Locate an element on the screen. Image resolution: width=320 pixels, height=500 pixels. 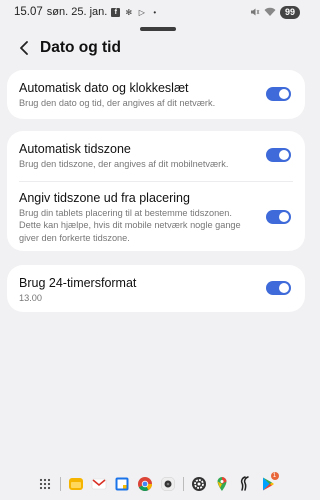
toggle-timezone-from-location is located at coordinates (278, 216).